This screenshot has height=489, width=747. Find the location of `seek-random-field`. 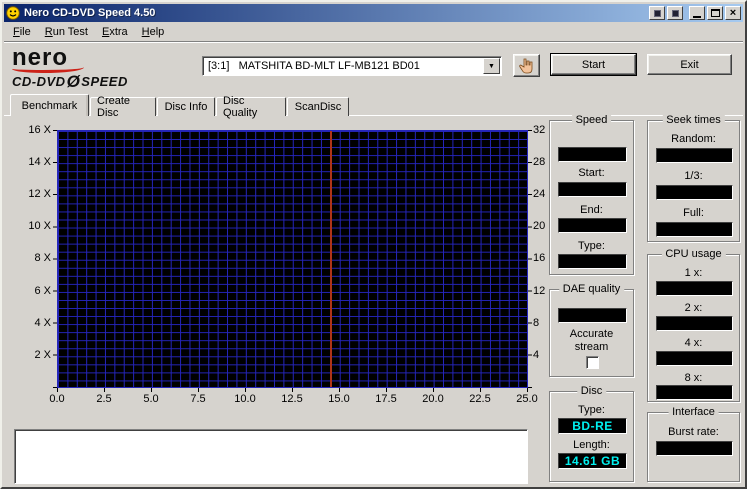

seek-random-field is located at coordinates (694, 155).